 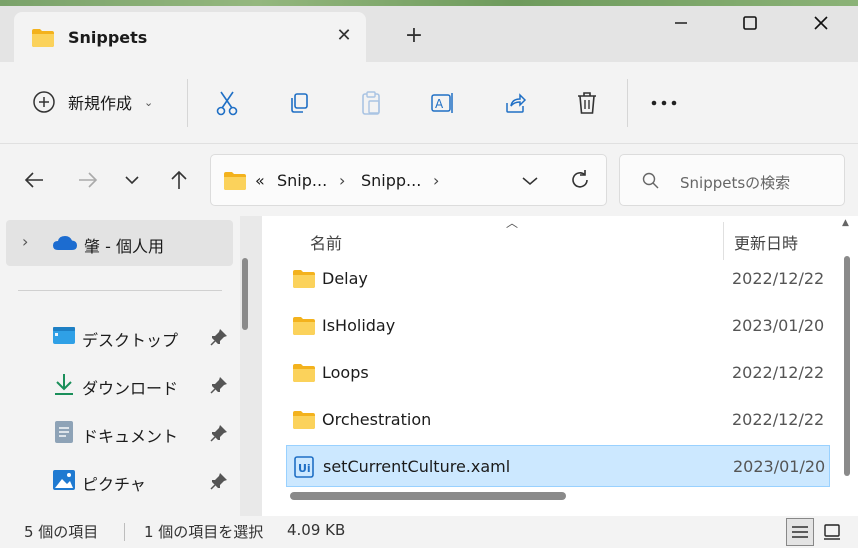 I want to click on rename-button: A, so click(x=443, y=103).